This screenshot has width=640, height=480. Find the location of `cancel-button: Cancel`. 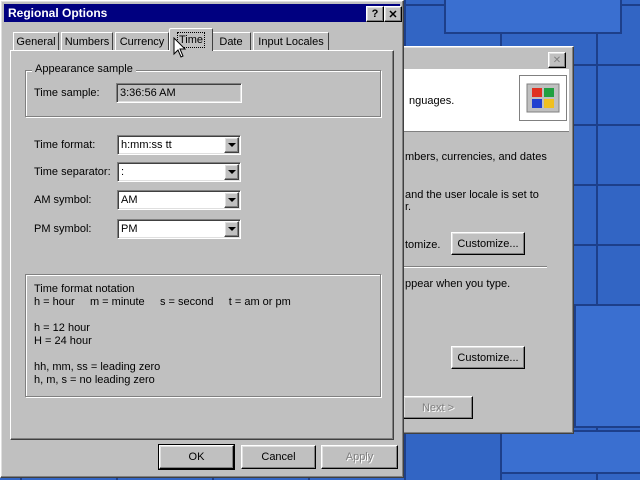

cancel-button: Cancel is located at coordinates (278, 457).